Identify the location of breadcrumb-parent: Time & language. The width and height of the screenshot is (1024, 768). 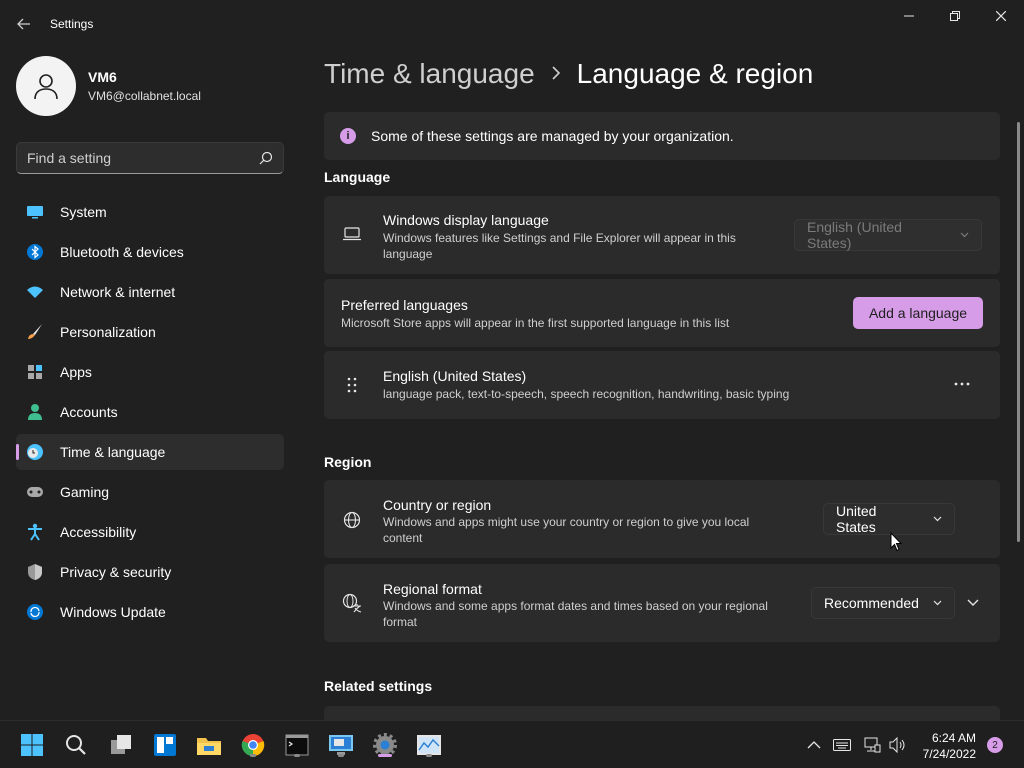
(429, 74).